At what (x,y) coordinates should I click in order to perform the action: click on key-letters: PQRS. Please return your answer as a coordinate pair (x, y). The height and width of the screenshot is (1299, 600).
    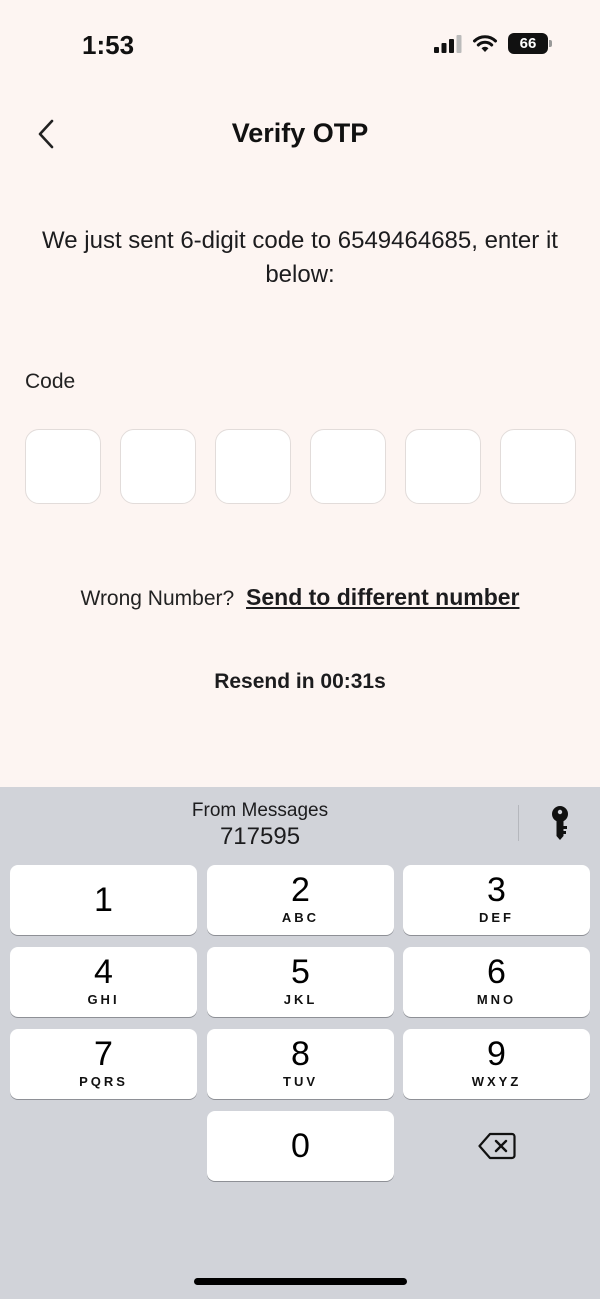
    Looking at the image, I should click on (103, 1081).